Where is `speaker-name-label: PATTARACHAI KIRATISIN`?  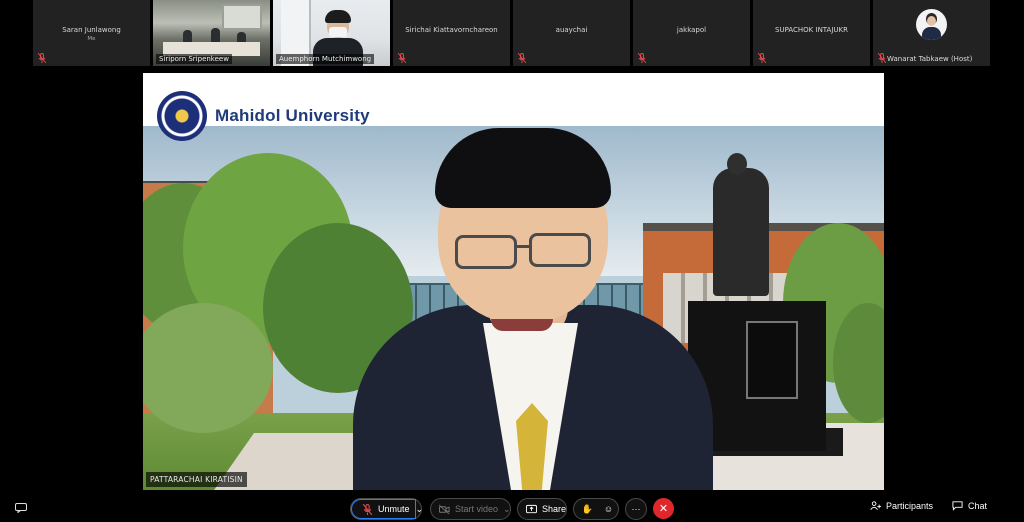
speaker-name-label: PATTARACHAI KIRATISIN is located at coordinates (196, 479).